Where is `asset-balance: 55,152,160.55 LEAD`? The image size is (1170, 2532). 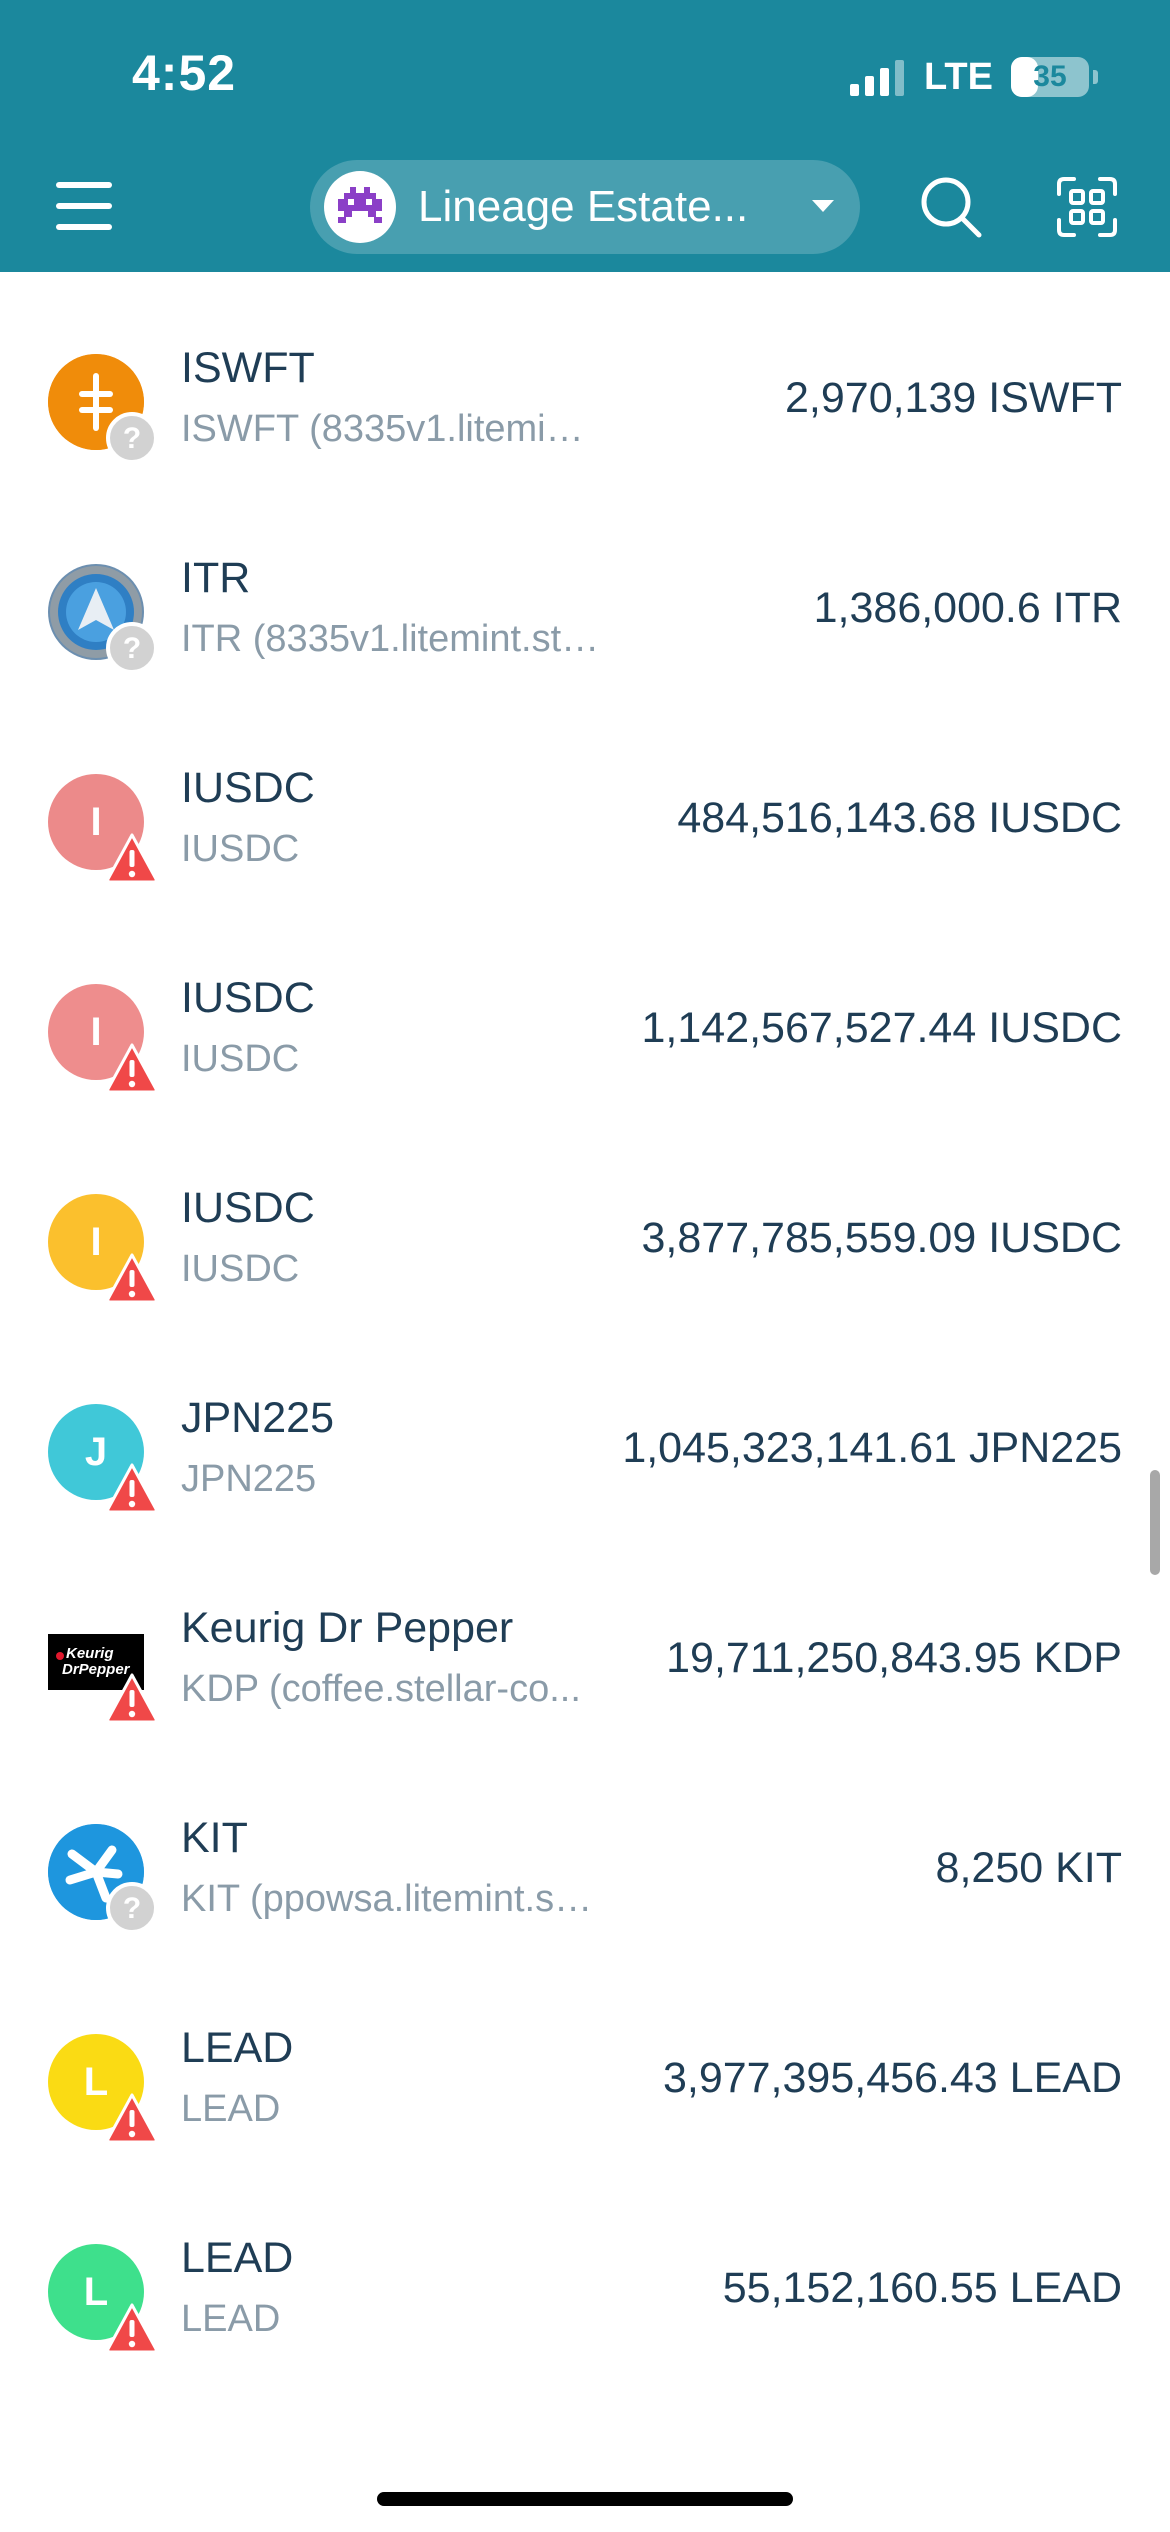 asset-balance: 55,152,160.55 LEAD is located at coordinates (922, 2288).